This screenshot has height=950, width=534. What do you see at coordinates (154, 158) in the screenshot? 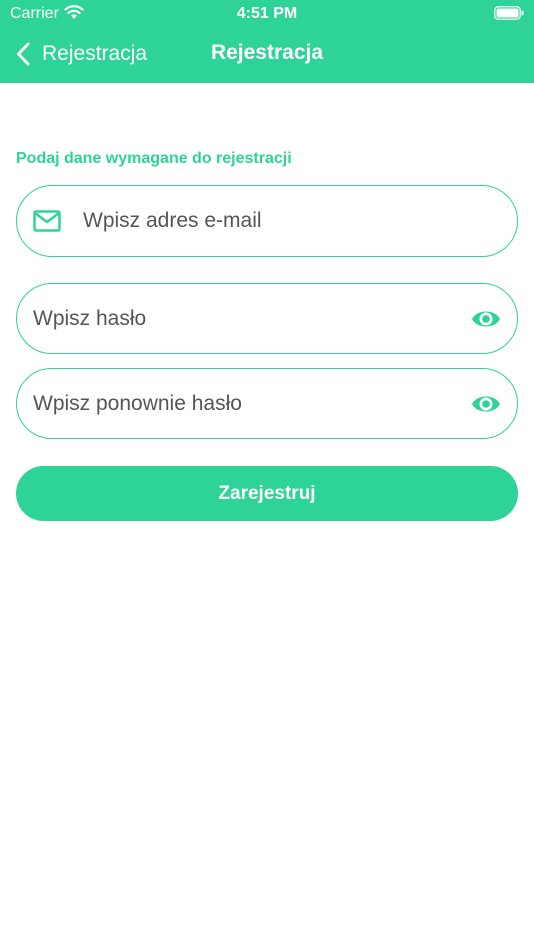
I see `form-section-label: Podaj dane wymagane do rejestracji` at bounding box center [154, 158].